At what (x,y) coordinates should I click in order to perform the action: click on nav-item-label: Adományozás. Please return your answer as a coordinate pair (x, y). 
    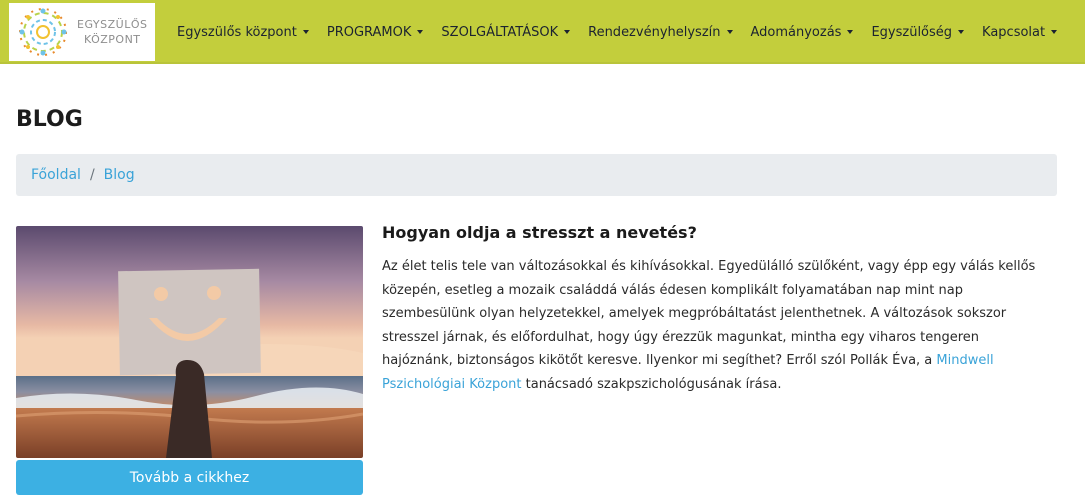
    Looking at the image, I should click on (796, 32).